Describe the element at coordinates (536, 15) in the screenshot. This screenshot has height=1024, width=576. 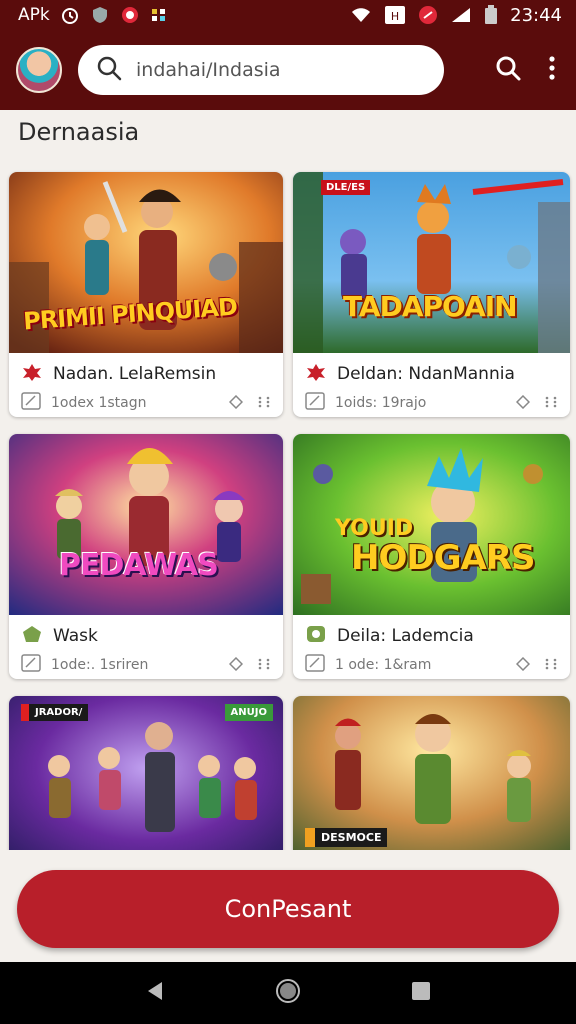
I see `clock: 23:44` at that location.